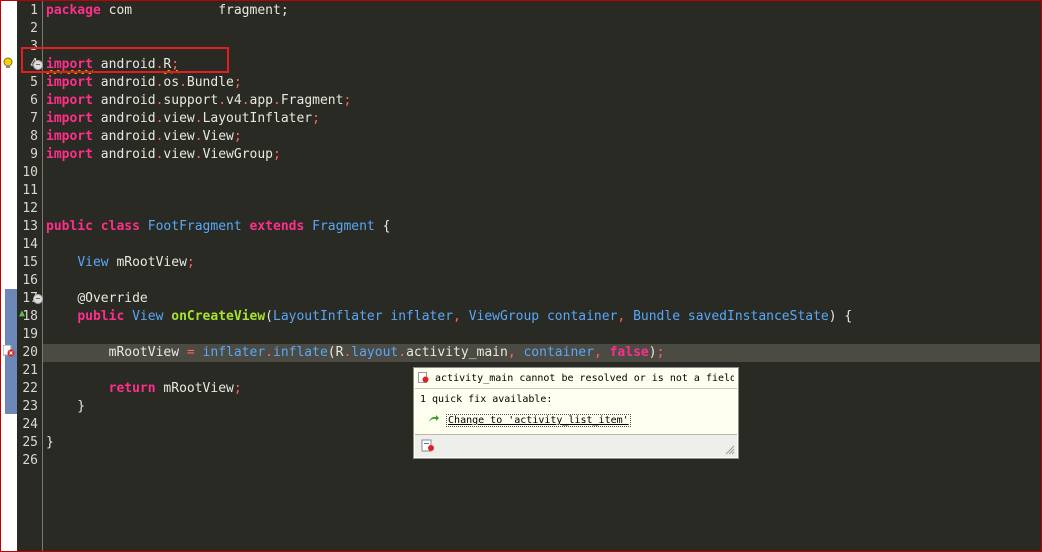  I want to click on line-number: 10, so click(30, 172).